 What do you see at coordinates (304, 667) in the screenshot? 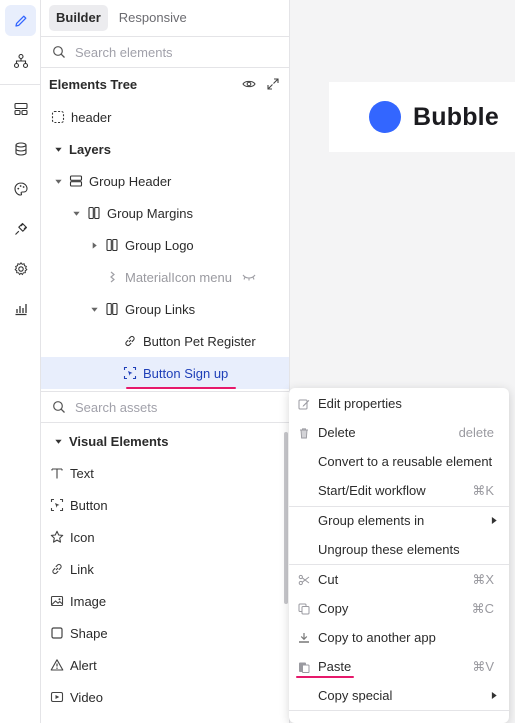
I see `paste-icon` at bounding box center [304, 667].